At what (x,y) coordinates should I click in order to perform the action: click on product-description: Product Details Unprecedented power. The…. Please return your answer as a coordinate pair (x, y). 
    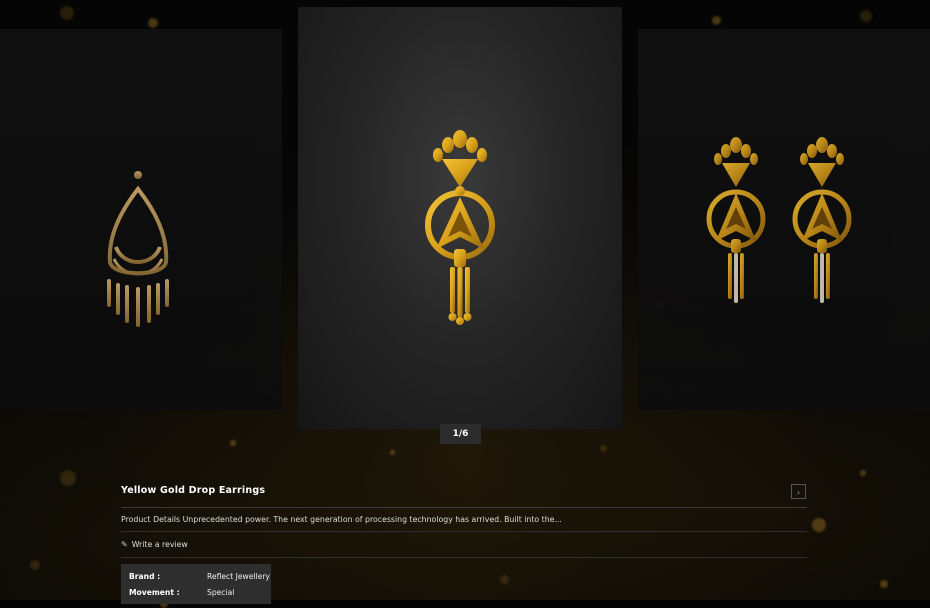
    Looking at the image, I should click on (341, 519).